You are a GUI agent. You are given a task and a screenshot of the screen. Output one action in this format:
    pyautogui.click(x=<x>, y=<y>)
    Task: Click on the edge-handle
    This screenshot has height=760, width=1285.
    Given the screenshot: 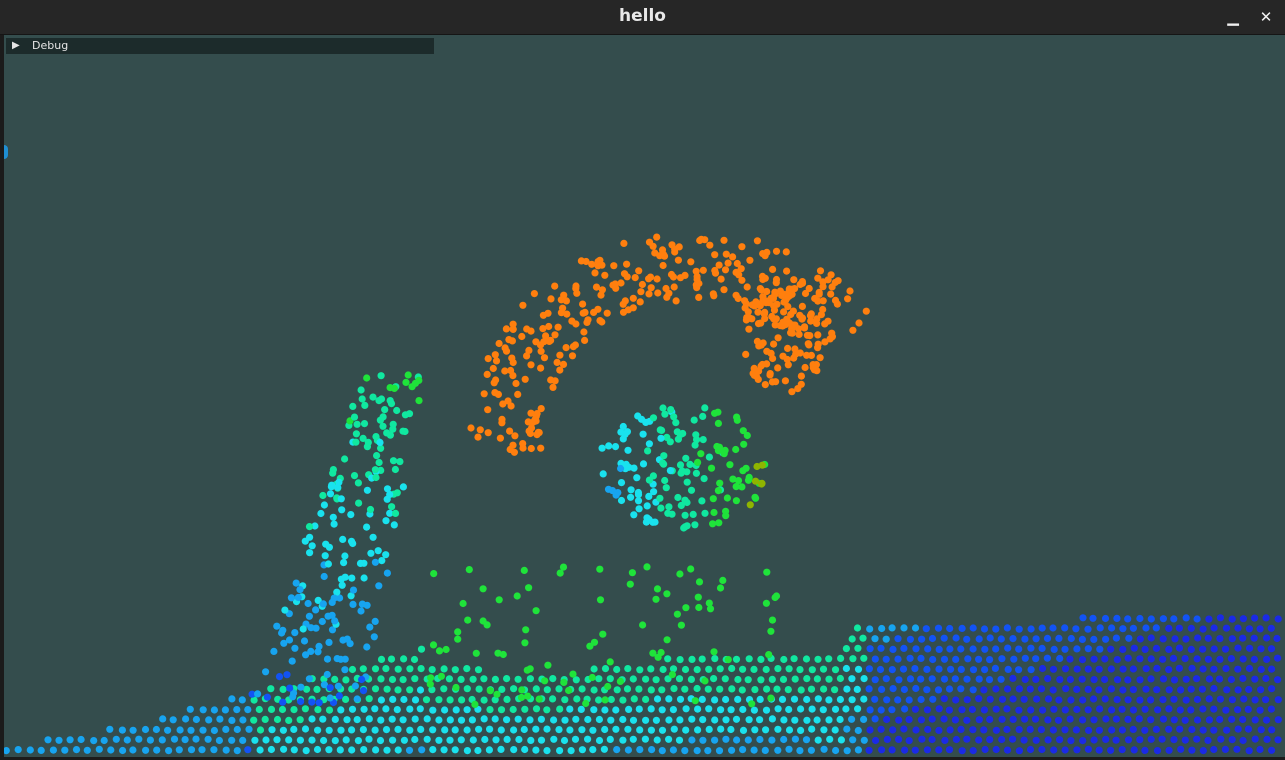 What is the action you would take?
    pyautogui.click(x=6, y=152)
    